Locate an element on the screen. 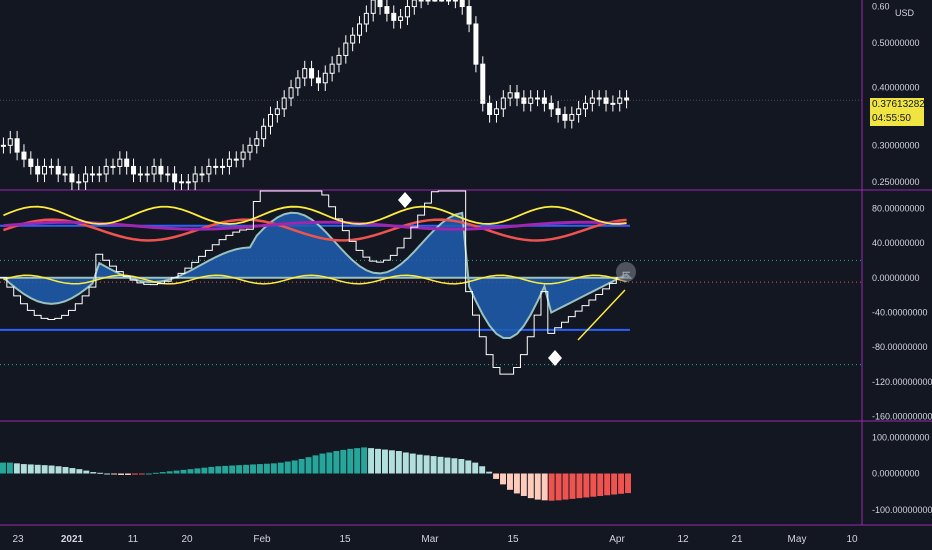 This screenshot has width=932, height=550. price-axis-label: 0.60 is located at coordinates (881, 7).